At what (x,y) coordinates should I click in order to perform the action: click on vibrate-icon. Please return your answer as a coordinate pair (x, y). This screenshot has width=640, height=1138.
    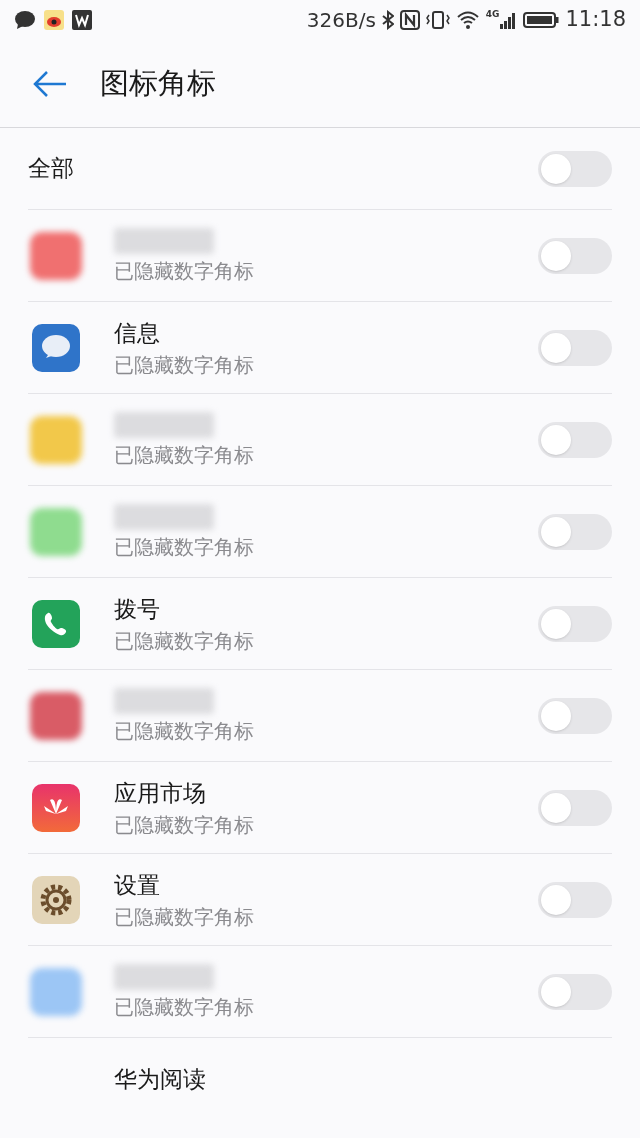
    Looking at the image, I should click on (437, 20).